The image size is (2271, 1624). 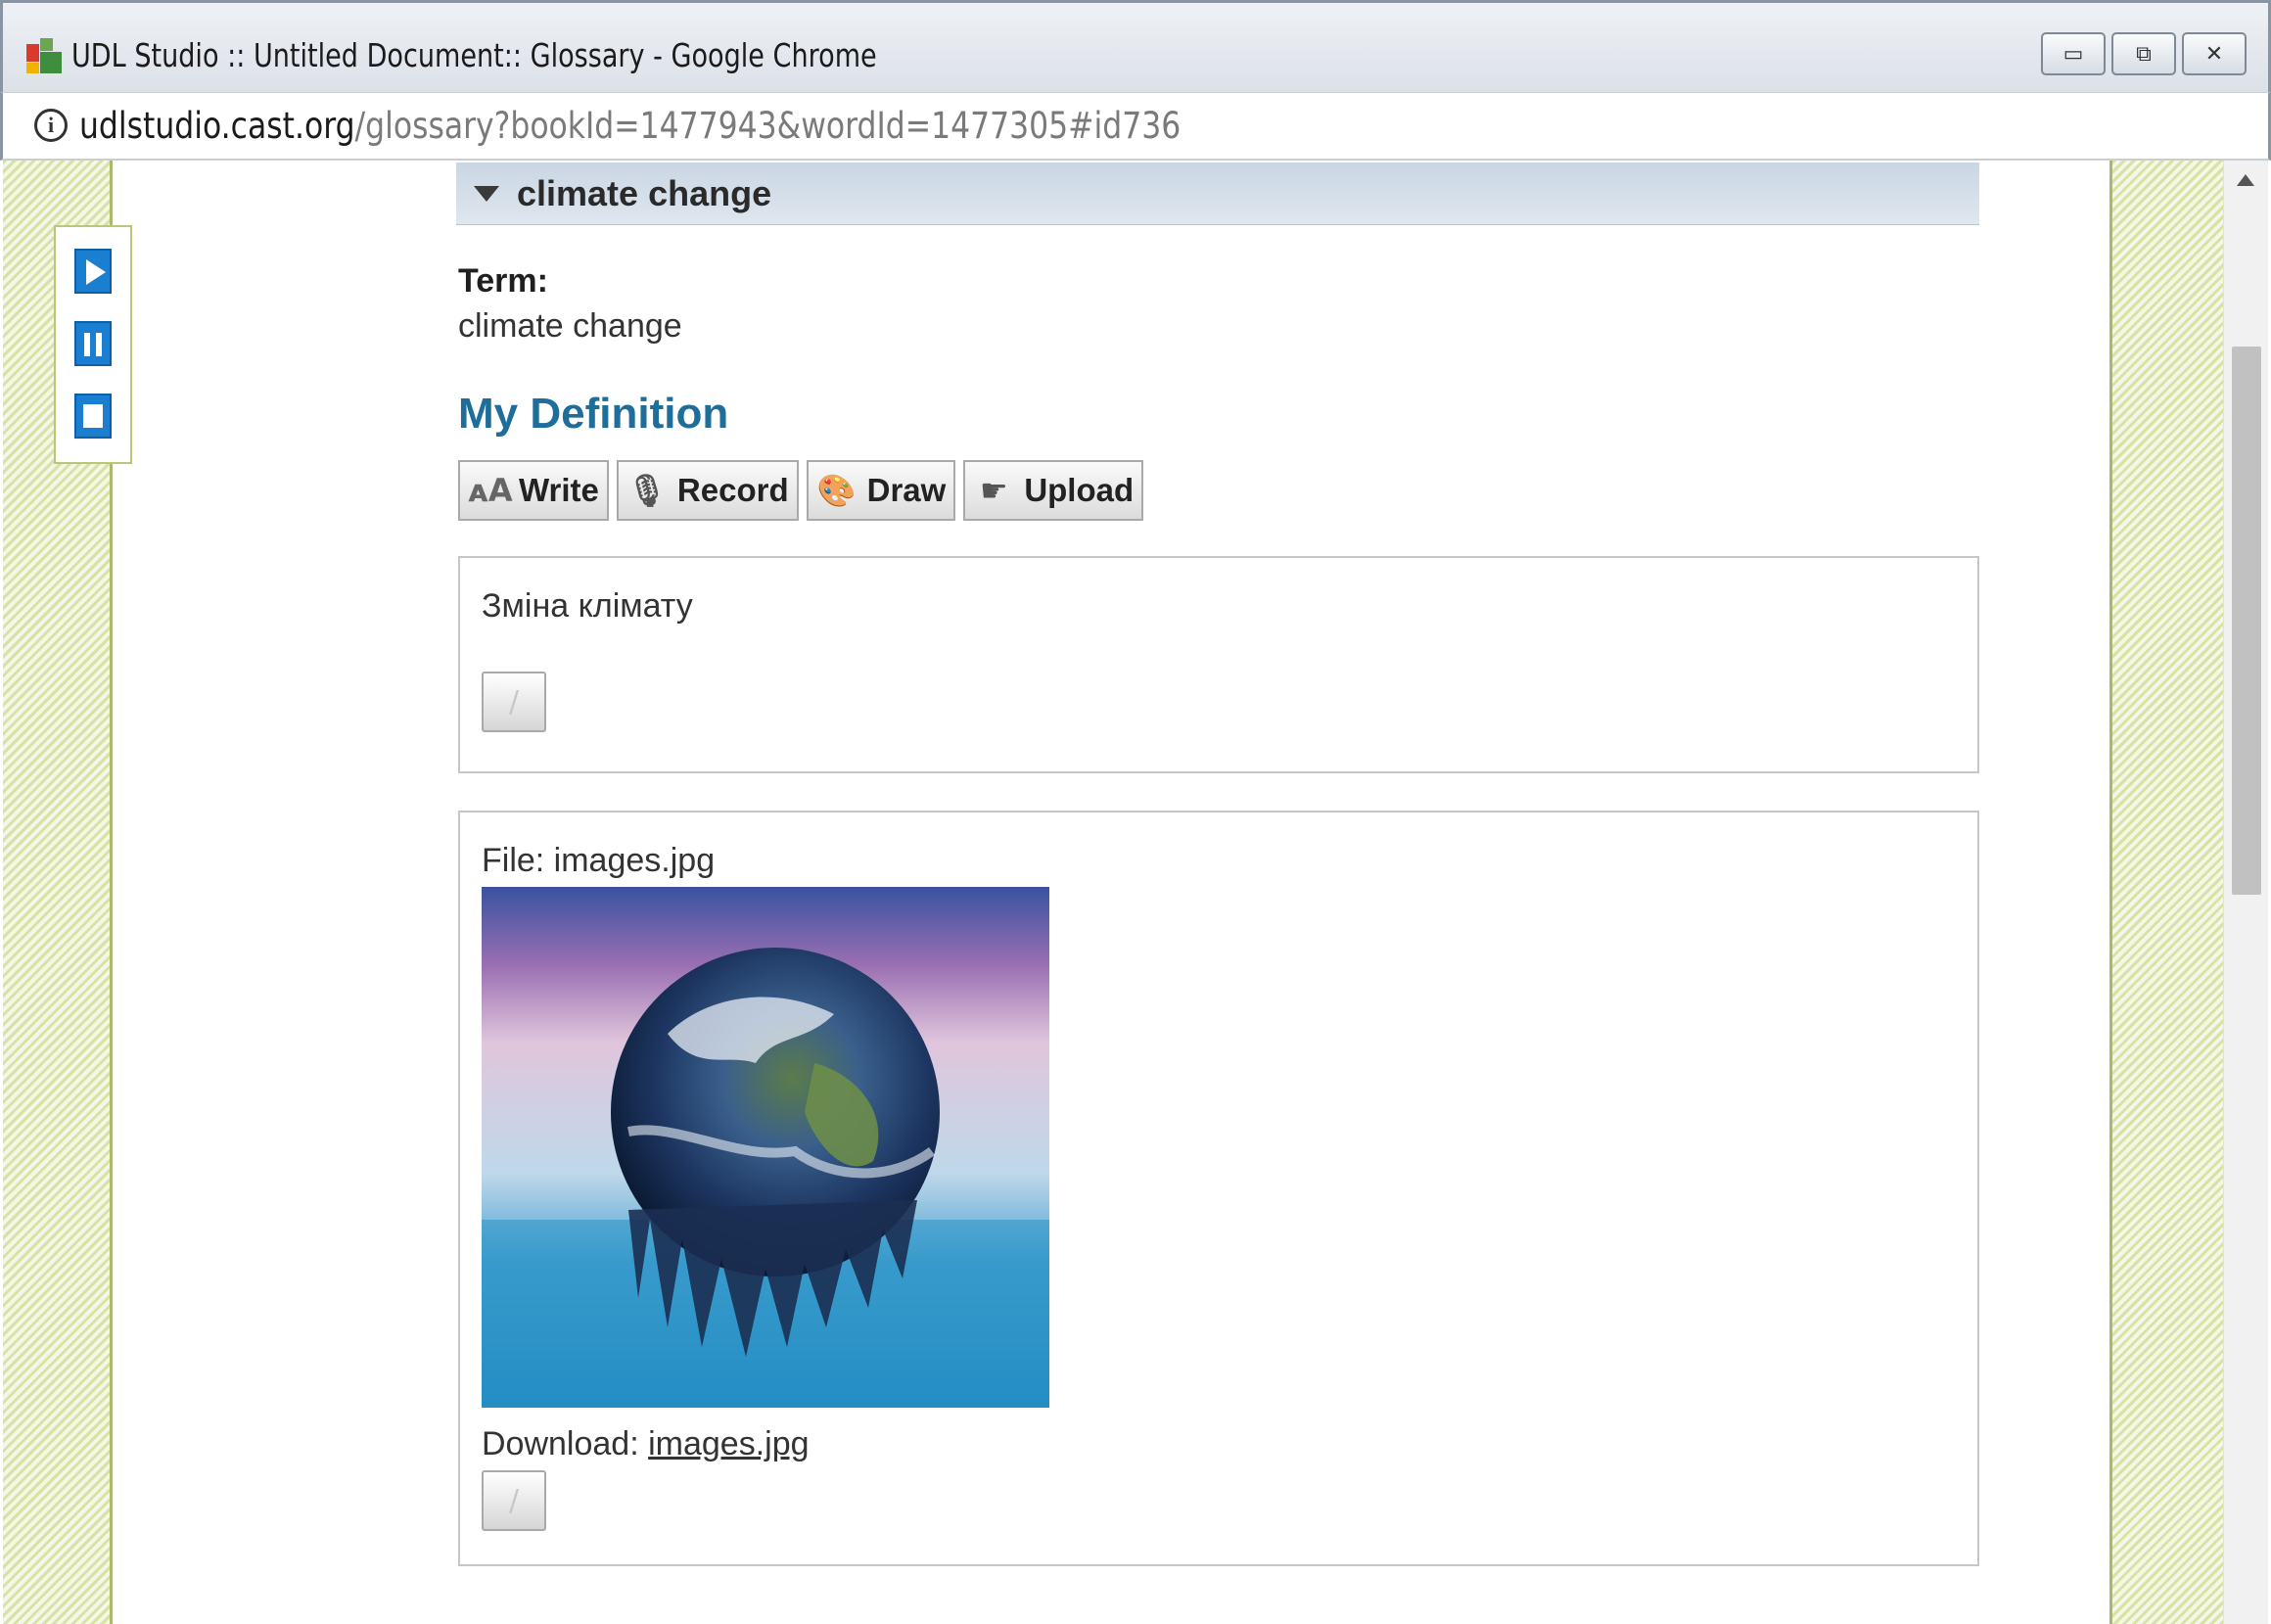 I want to click on download-line: Download: images.jpg, so click(x=646, y=1444).